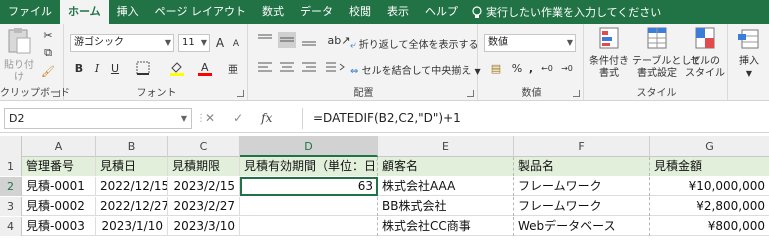 The width and height of the screenshot is (769, 240). Describe the element at coordinates (309, 226) in the screenshot. I see `cell-d4` at that location.